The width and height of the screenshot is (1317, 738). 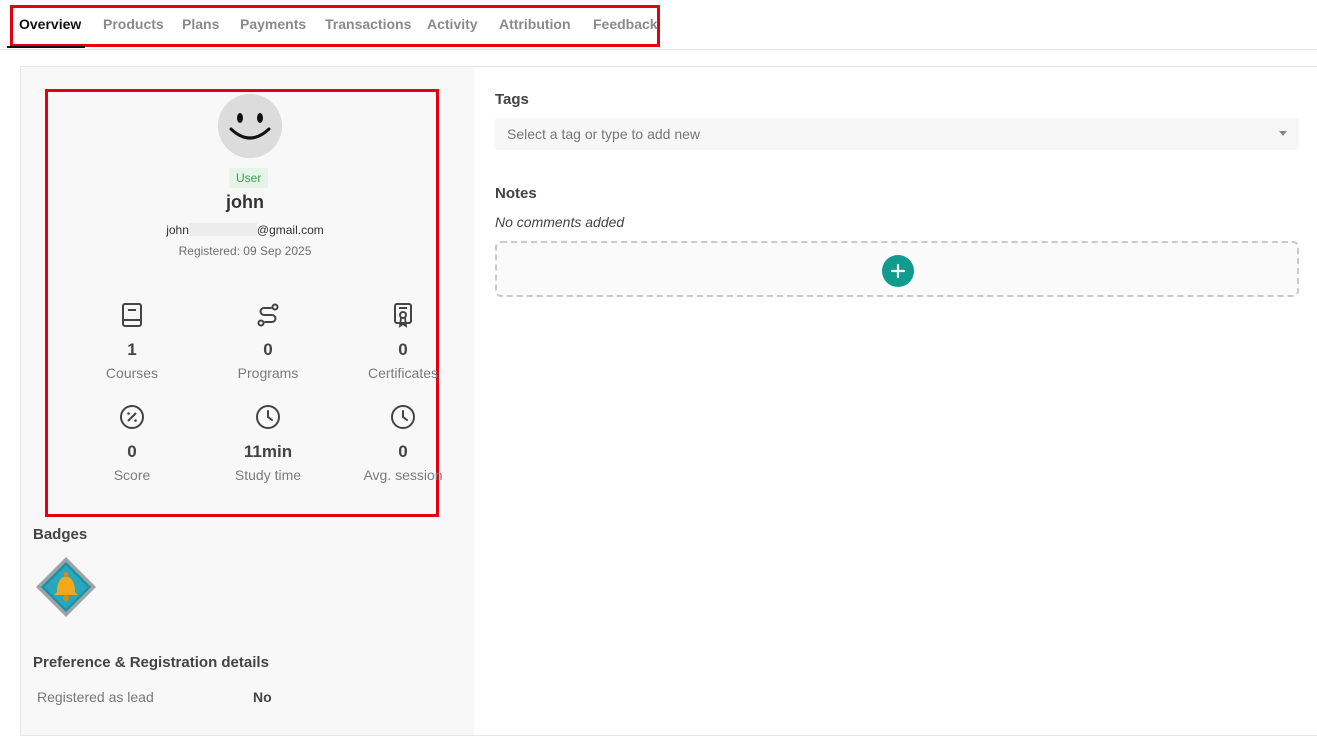 What do you see at coordinates (132, 373) in the screenshot?
I see `stat-label: Courses` at bounding box center [132, 373].